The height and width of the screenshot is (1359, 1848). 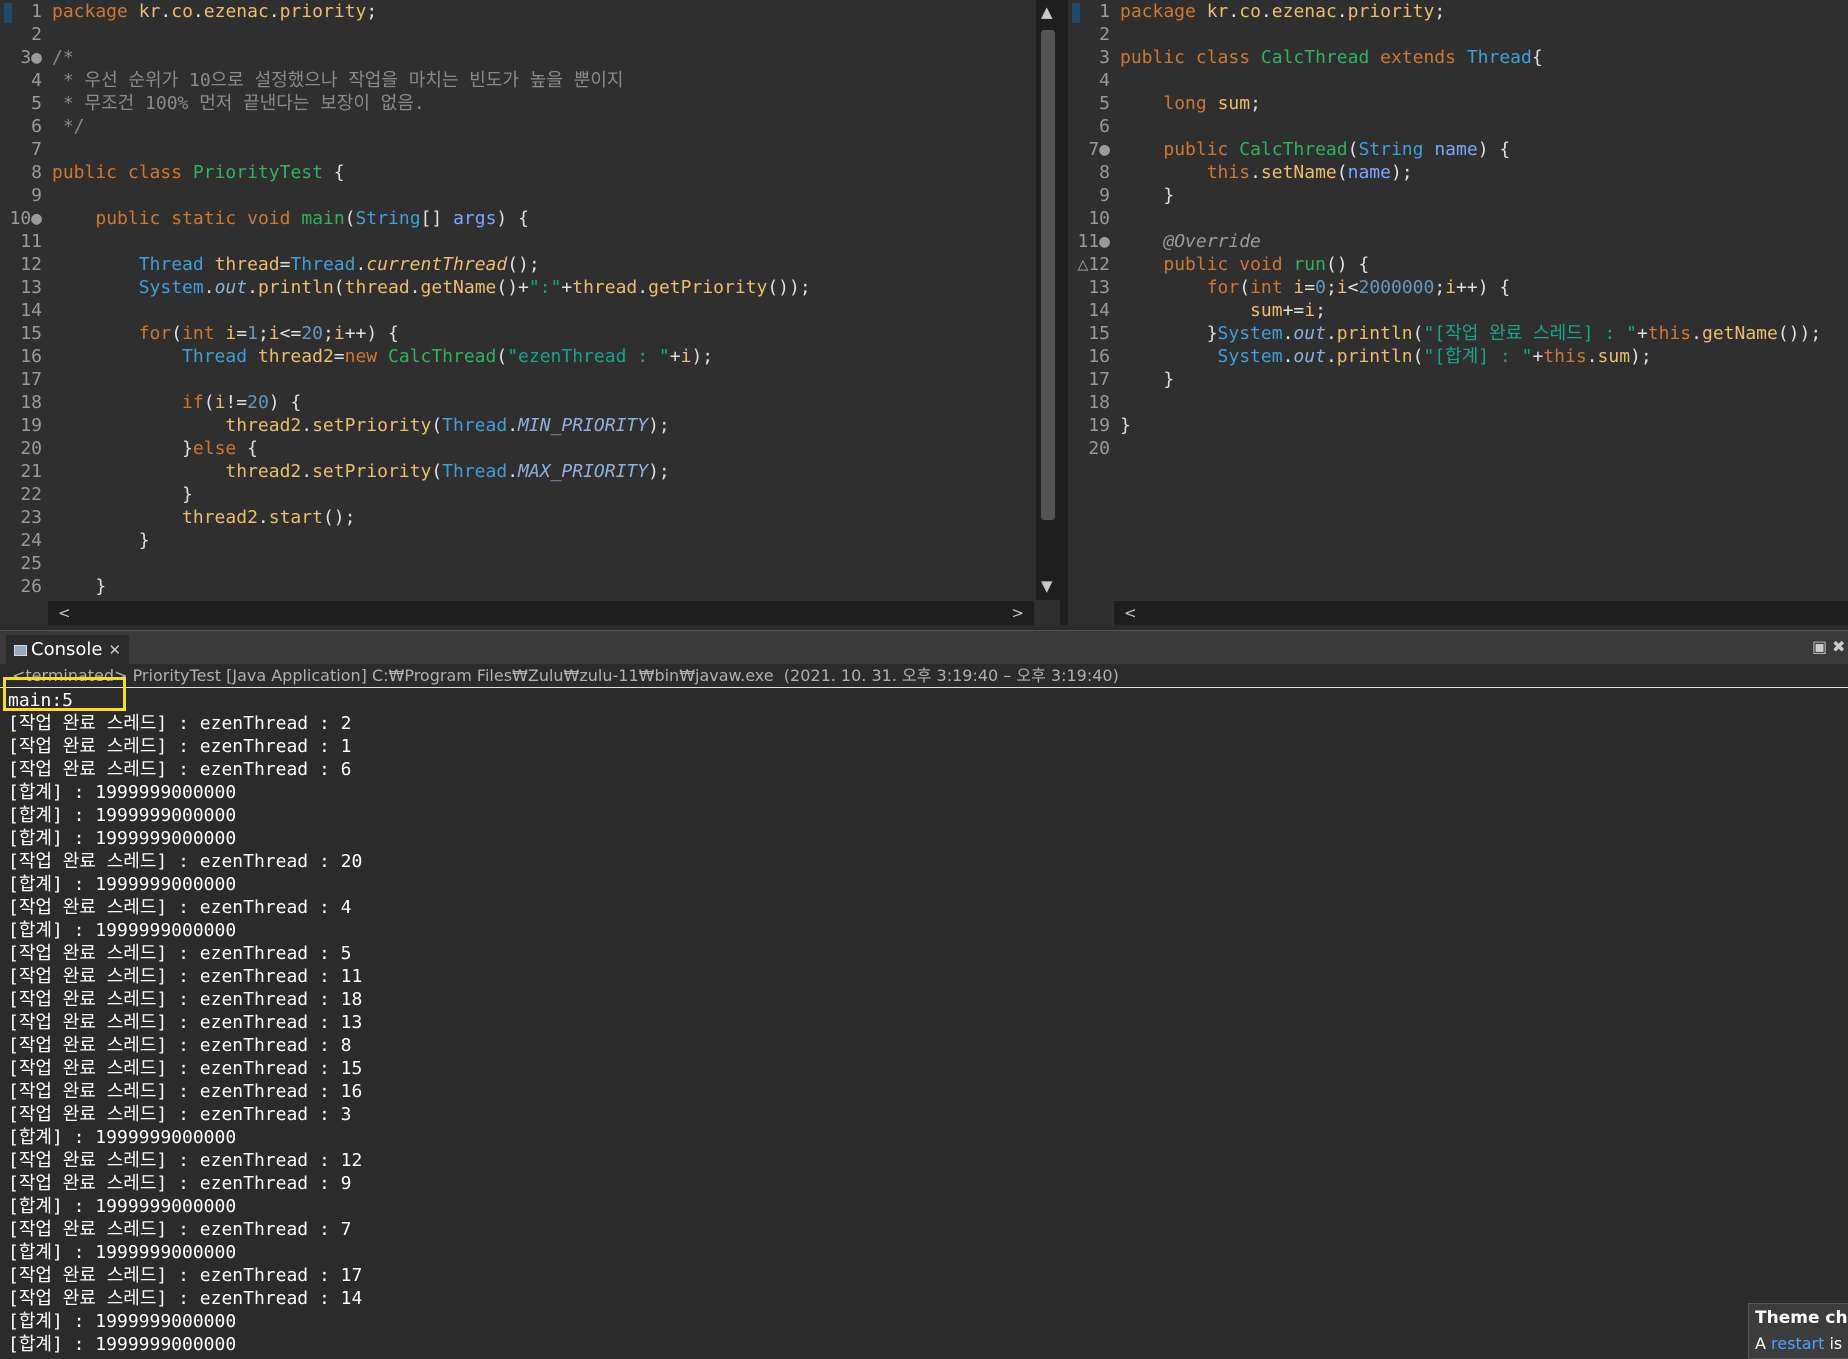 I want to click on code-text: for(int i=0;i<2000000;i++) {, so click(x=1315, y=287).